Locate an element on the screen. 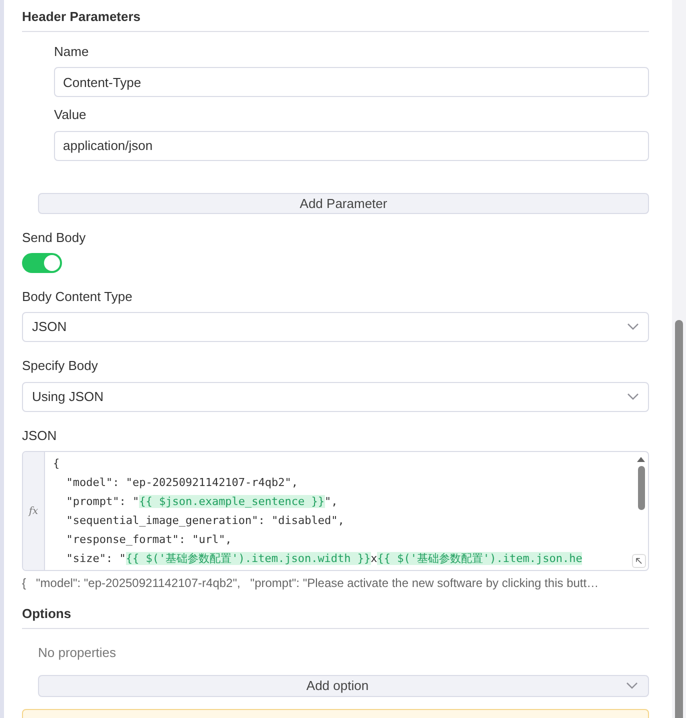 Image resolution: width=686 pixels, height=718 pixels. field-label: Body Content Type is located at coordinates (78, 297).